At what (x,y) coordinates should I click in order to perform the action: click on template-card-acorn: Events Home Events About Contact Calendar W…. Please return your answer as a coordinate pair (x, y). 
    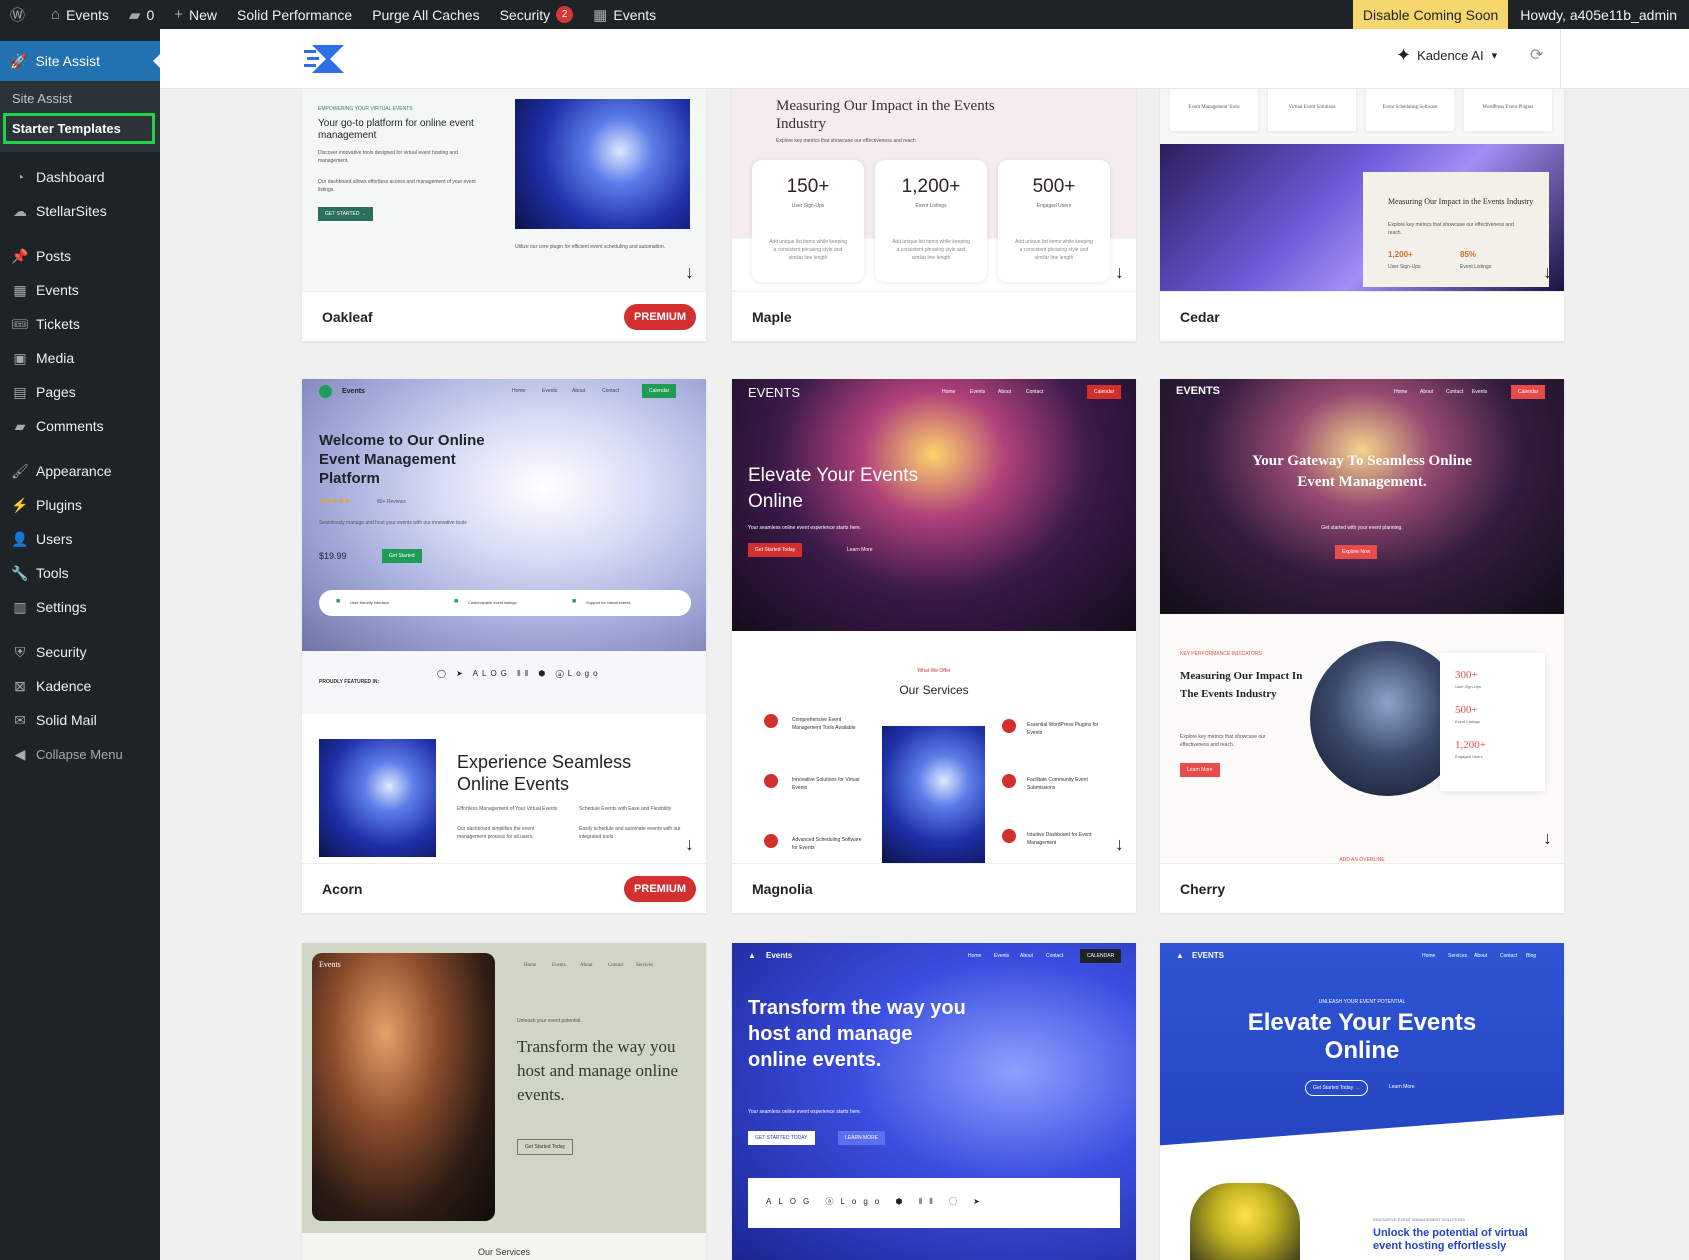
    Looking at the image, I should click on (504, 646).